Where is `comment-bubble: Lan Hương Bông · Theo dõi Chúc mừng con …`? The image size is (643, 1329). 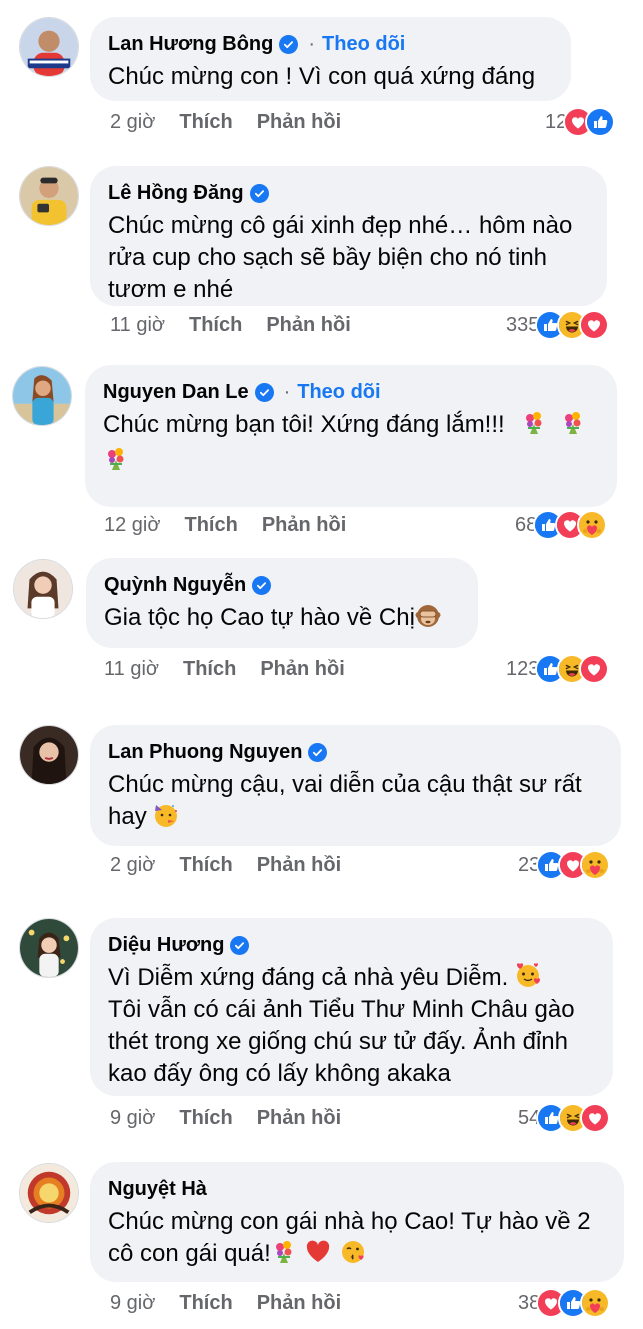 comment-bubble: Lan Hương Bông · Theo dõi Chúc mừng con … is located at coordinates (330, 59).